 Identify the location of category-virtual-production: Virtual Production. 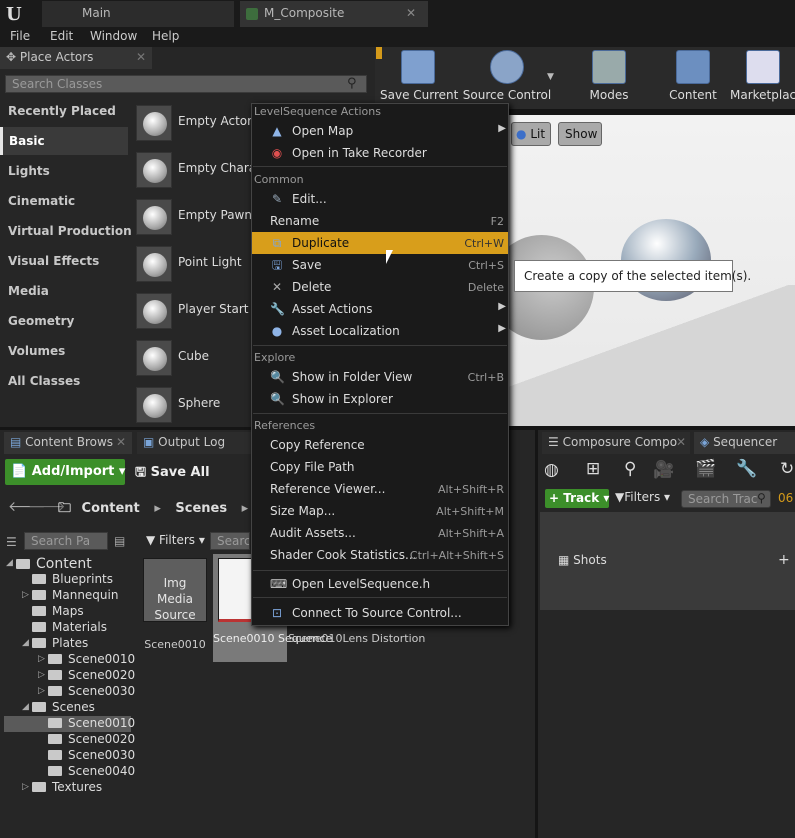
(66, 231).